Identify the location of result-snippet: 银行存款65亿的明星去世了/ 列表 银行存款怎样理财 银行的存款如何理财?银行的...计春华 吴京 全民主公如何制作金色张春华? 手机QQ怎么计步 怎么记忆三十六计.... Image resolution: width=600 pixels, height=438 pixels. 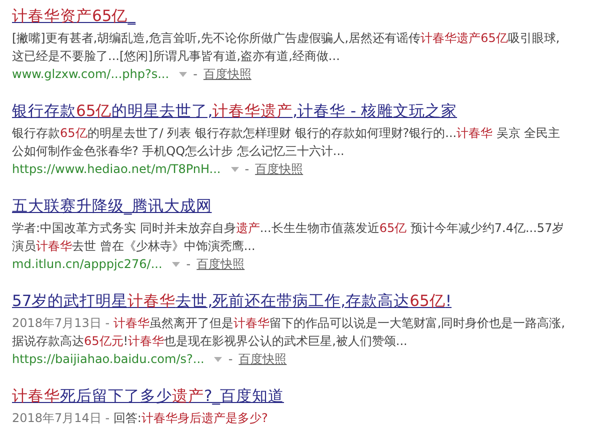
(287, 142).